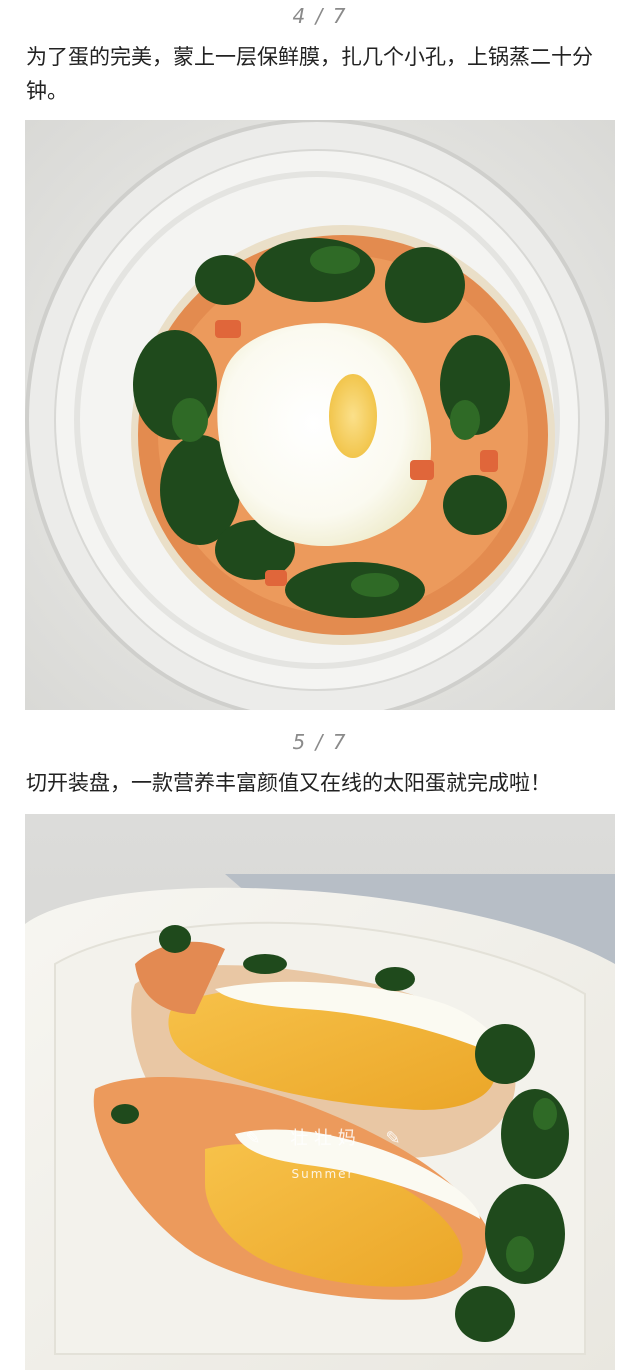 The width and height of the screenshot is (640, 1370). Describe the element at coordinates (323, 1174) in the screenshot. I see `watermark-sub: Summer` at that location.